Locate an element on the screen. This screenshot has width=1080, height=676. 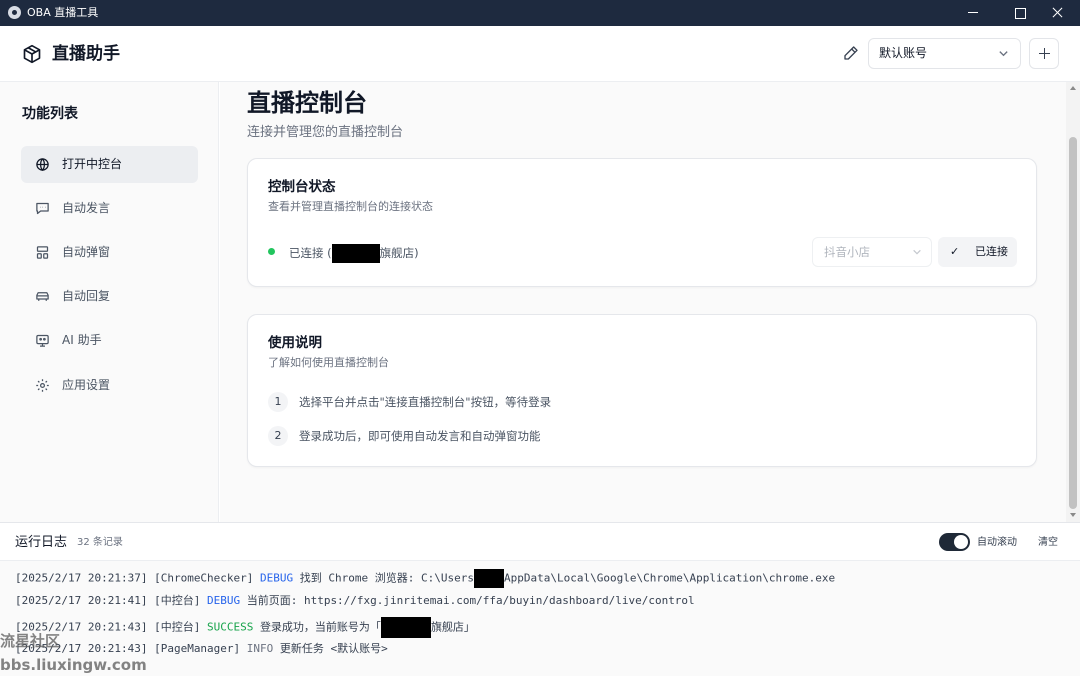
layout-icon is located at coordinates (42, 252).